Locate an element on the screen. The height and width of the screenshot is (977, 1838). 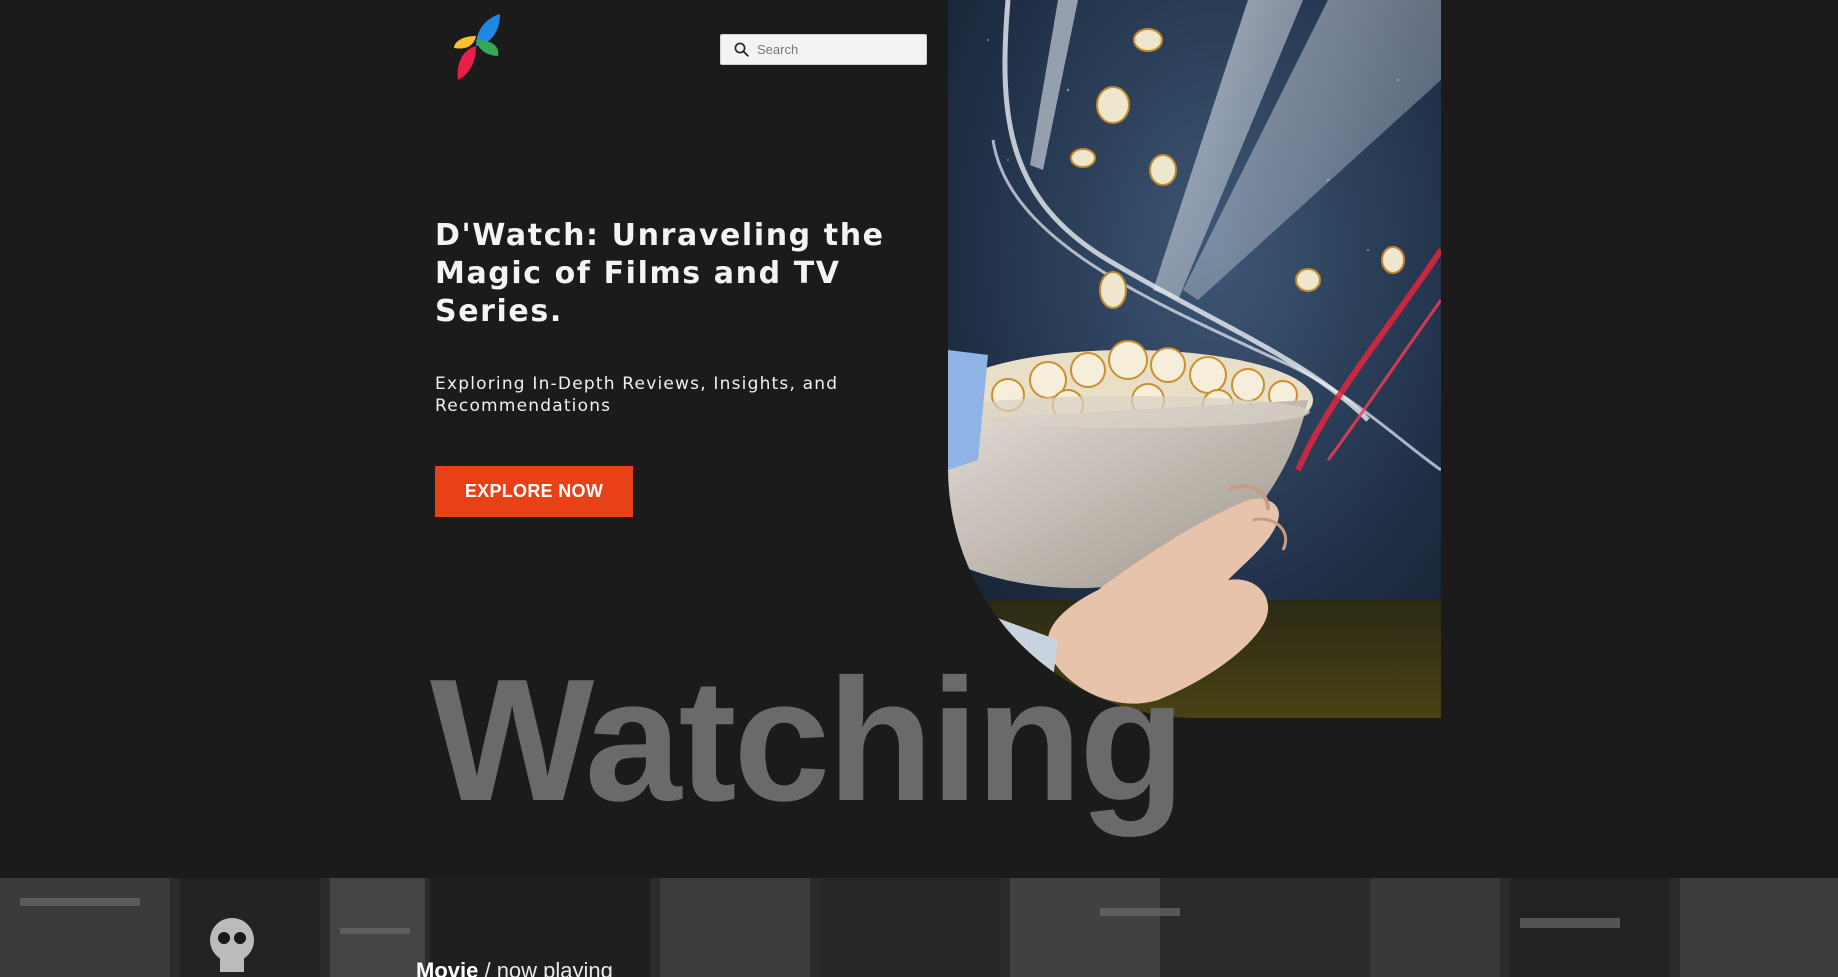
poster-collage-background is located at coordinates (919, 927).